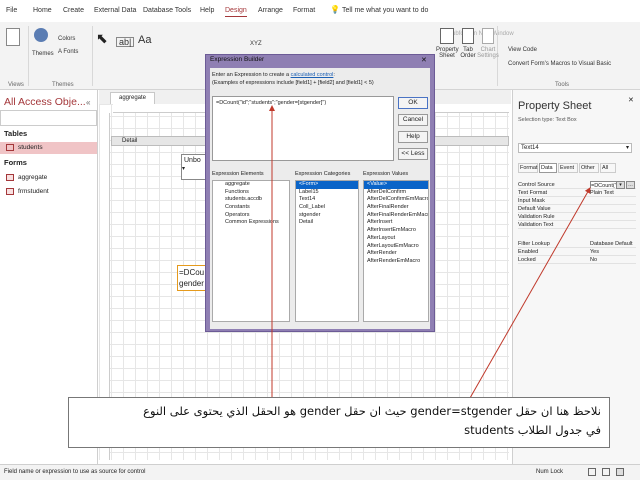 This screenshot has height=480, width=640. What do you see at coordinates (577, 209) in the screenshot?
I see `property-row: Default Value` at bounding box center [577, 209].